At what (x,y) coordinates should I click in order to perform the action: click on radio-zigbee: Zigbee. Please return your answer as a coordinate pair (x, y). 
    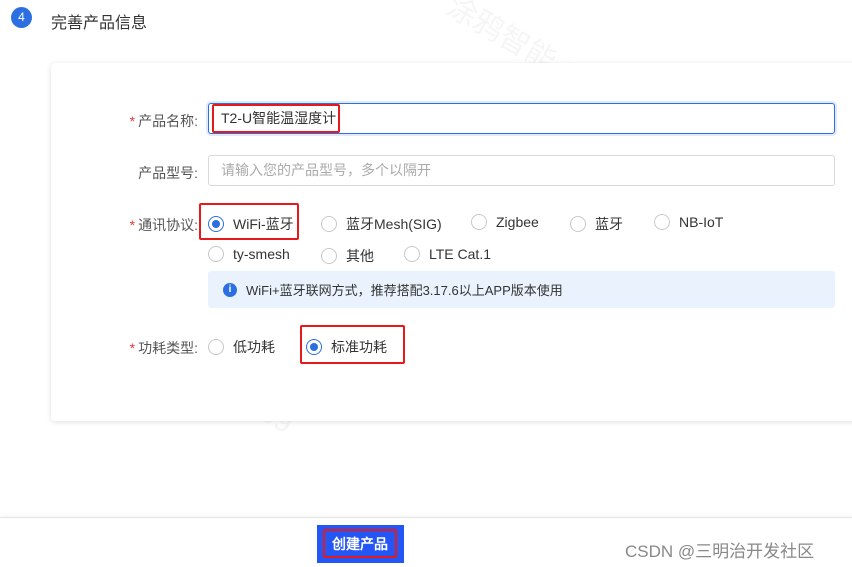
    Looking at the image, I should click on (505, 222).